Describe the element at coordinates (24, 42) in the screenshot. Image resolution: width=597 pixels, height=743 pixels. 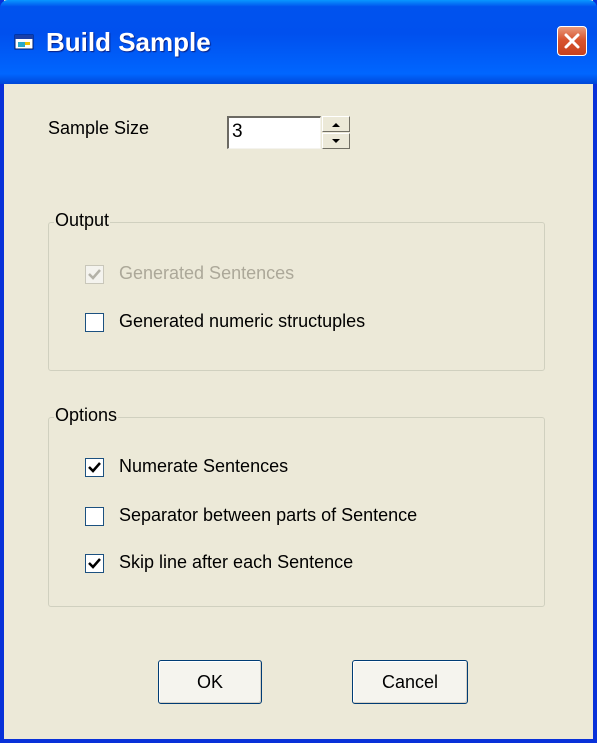
I see `app-window-icon` at that location.